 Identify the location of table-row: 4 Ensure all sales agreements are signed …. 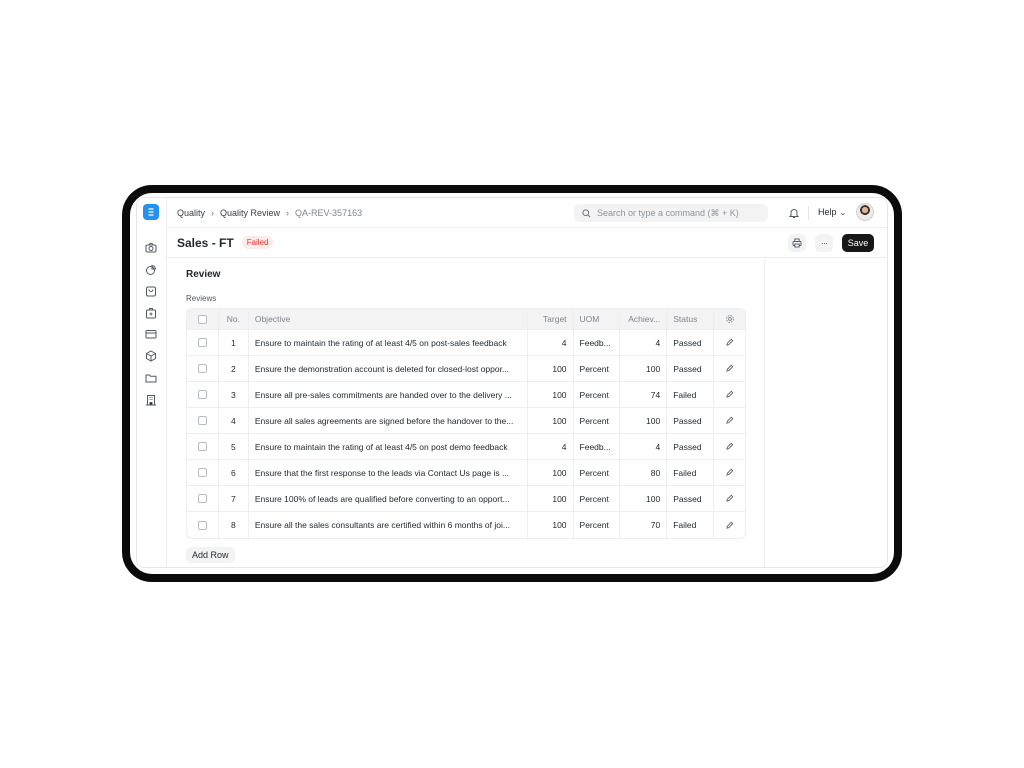
(466, 421).